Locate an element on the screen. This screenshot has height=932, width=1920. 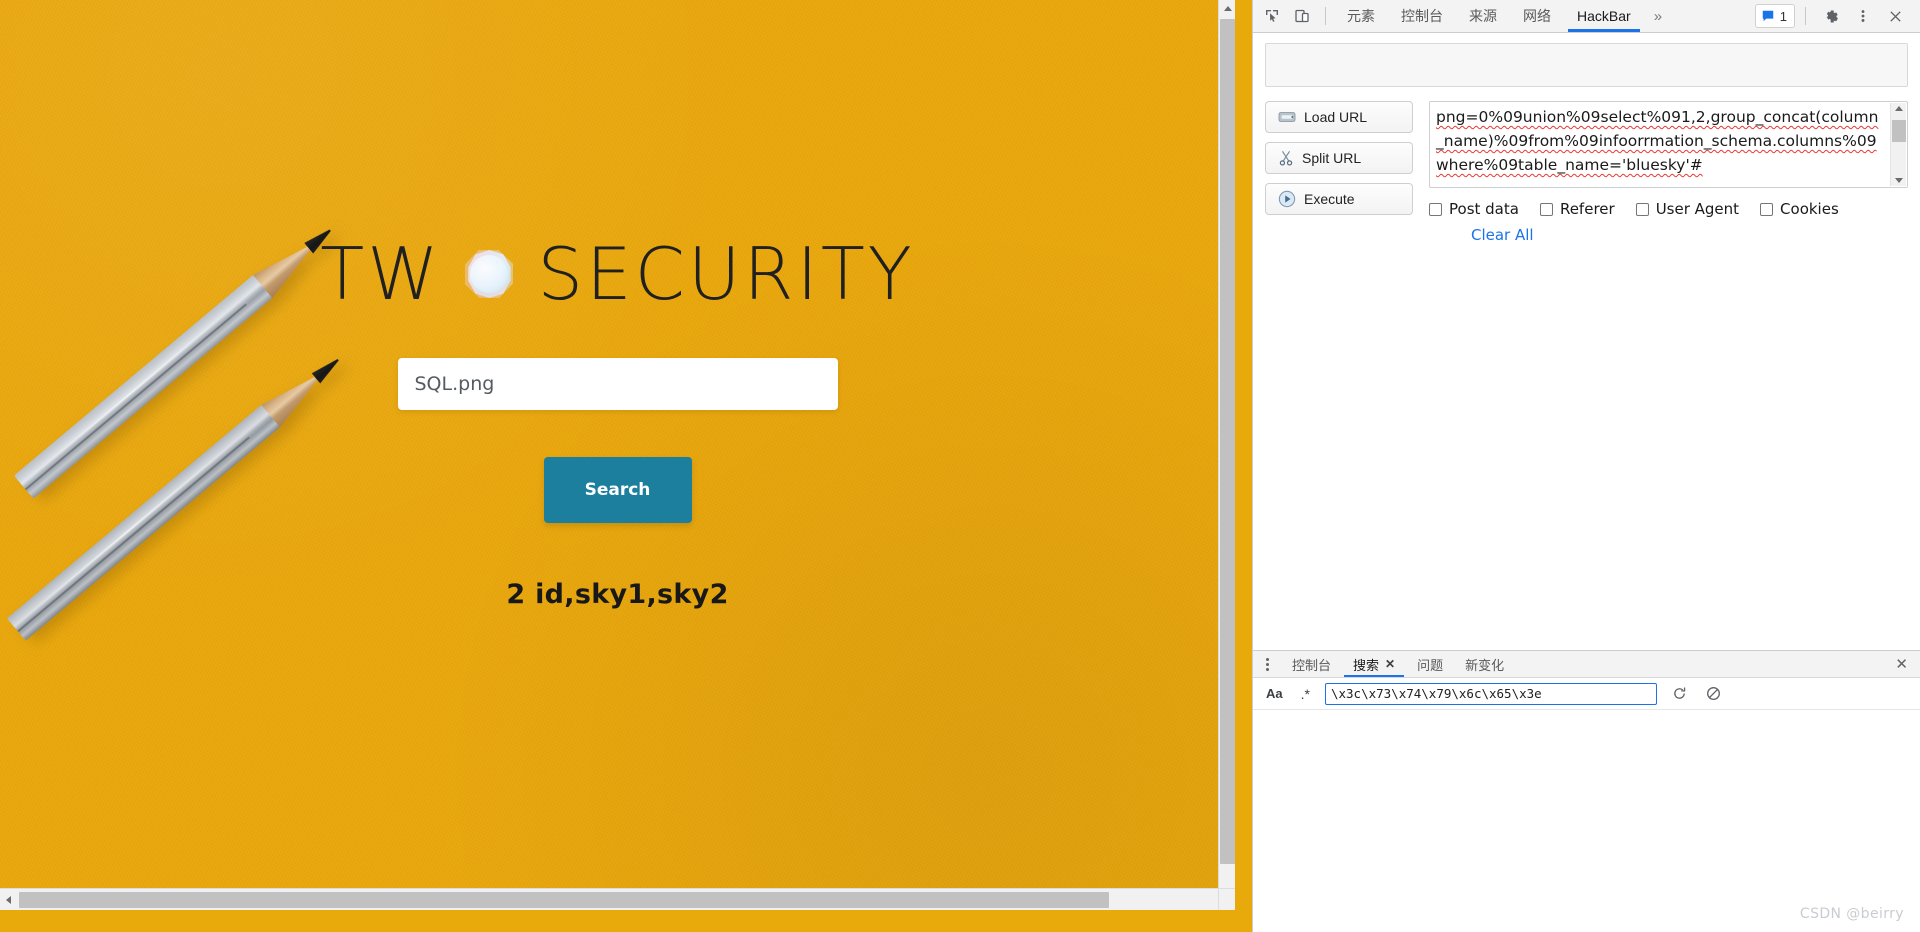
checkbox-label: Referer is located at coordinates (1587, 209).